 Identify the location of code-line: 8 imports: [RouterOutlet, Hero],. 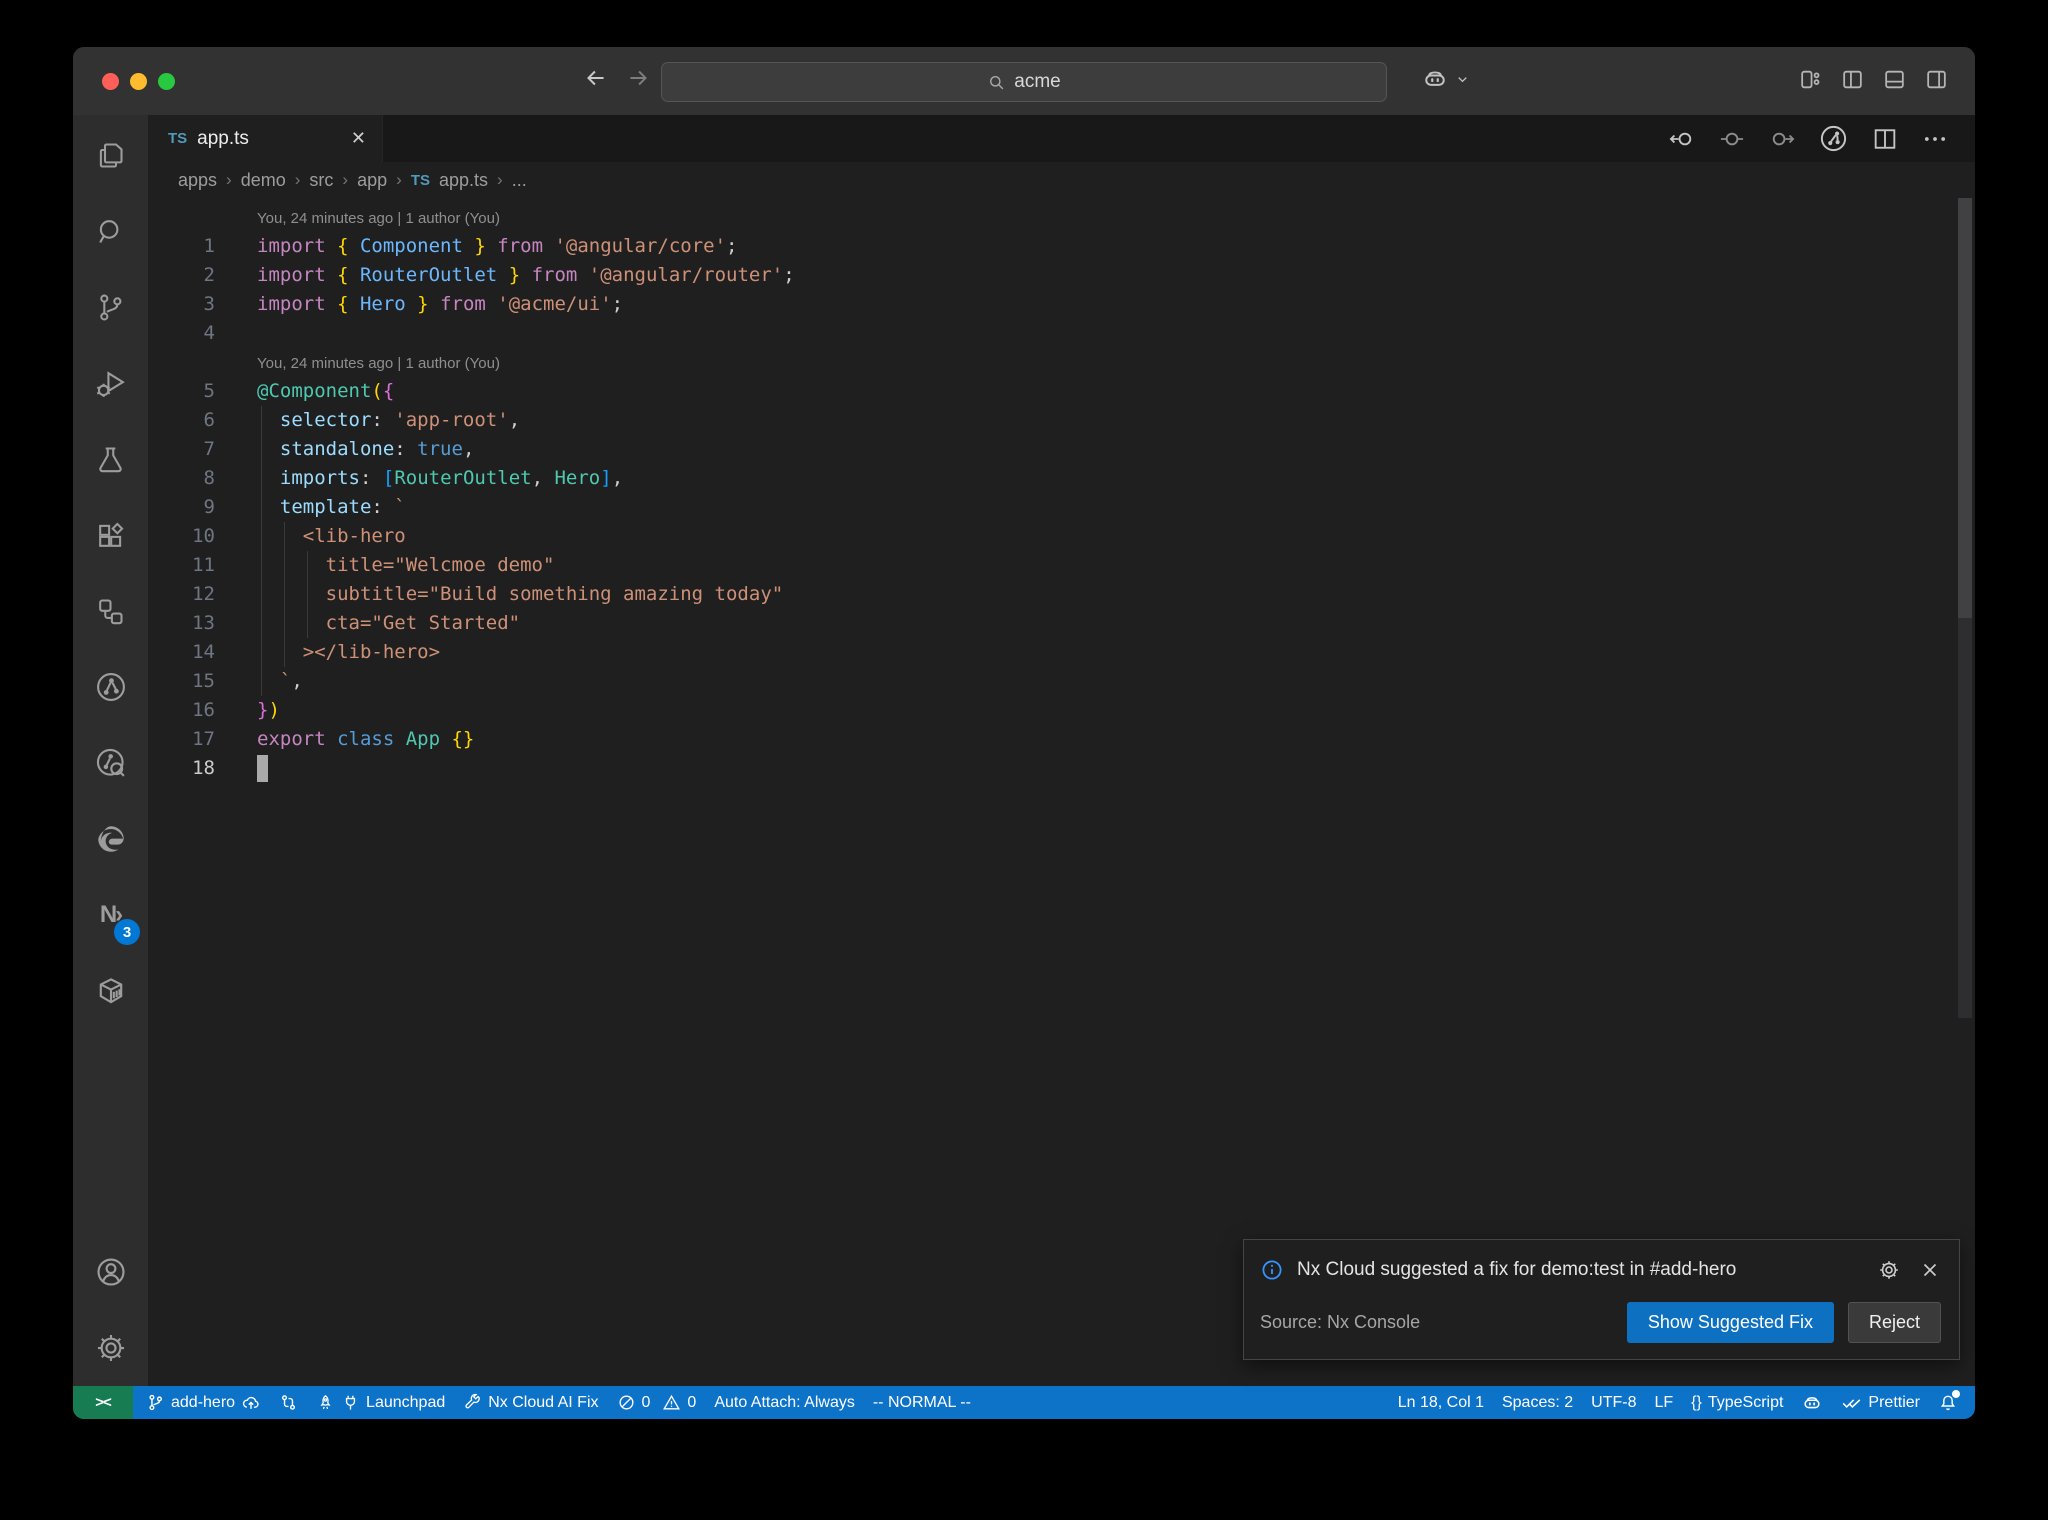
(1061, 478).